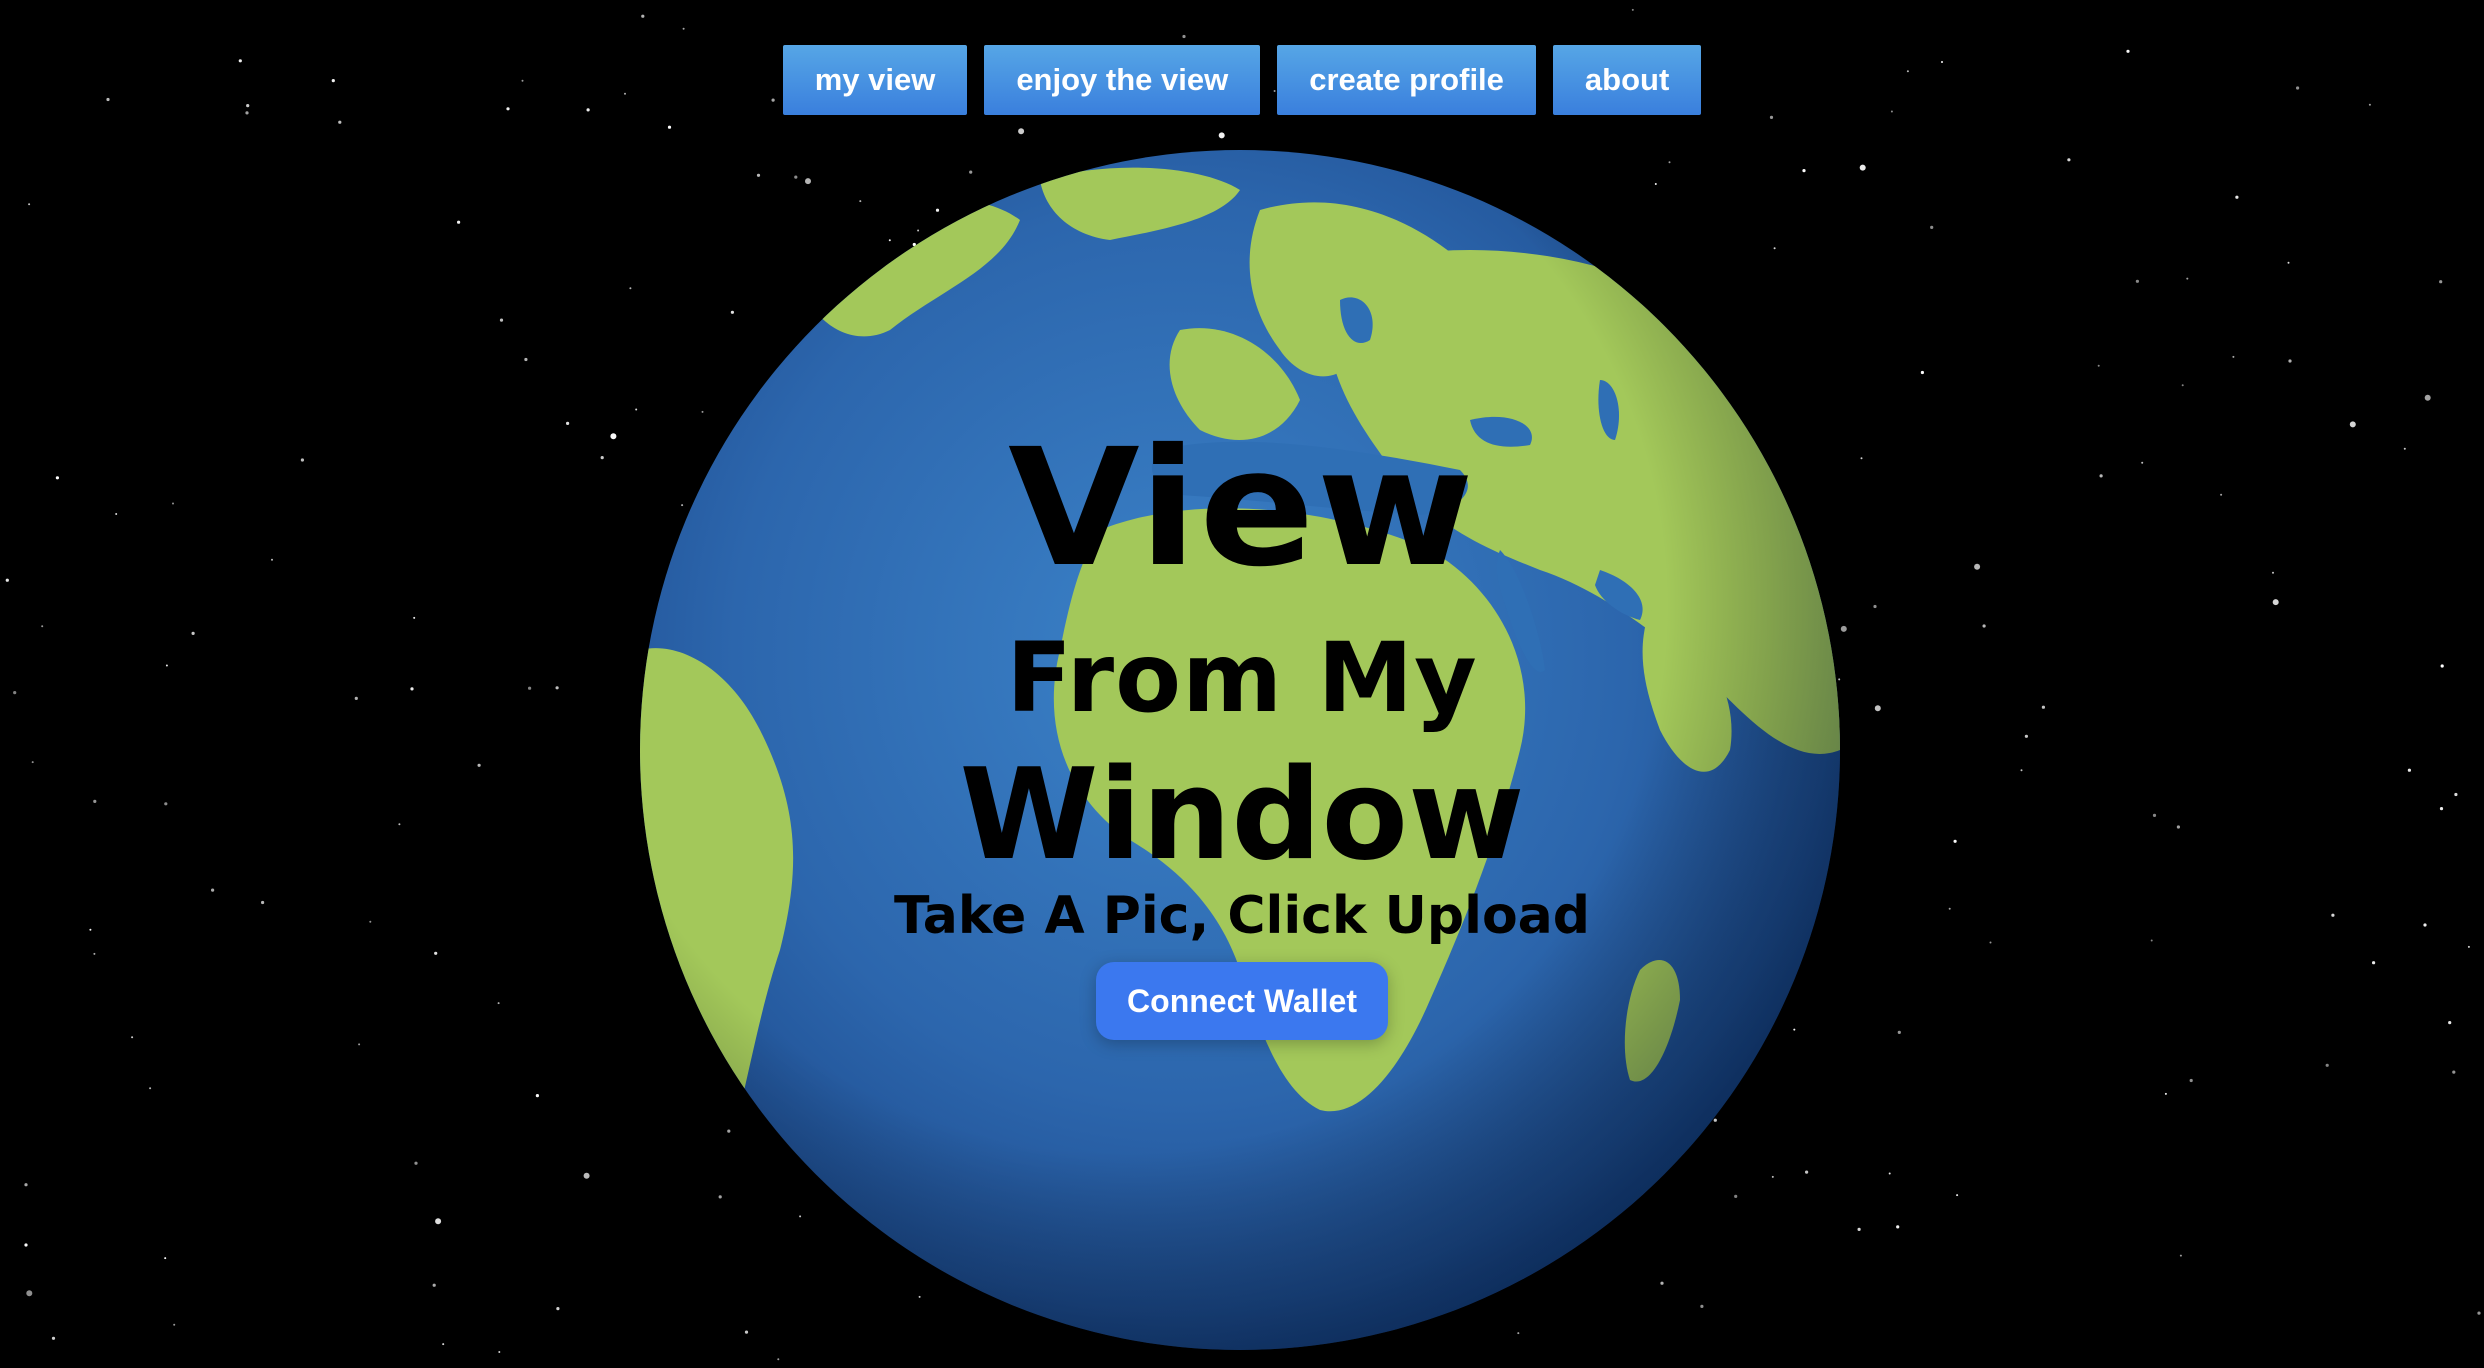  What do you see at coordinates (1122, 80) in the screenshot?
I see `nav-enjoy-the-view-button: enjoy the view` at bounding box center [1122, 80].